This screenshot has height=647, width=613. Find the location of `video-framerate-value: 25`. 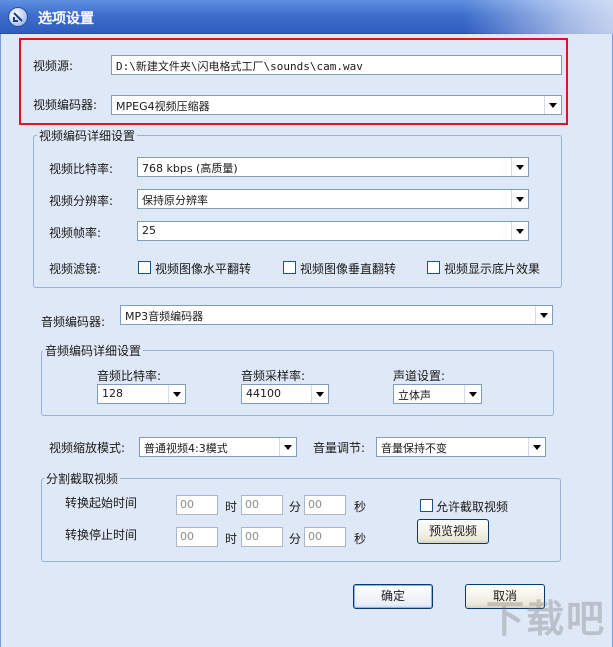

video-framerate-value: 25 is located at coordinates (149, 230).